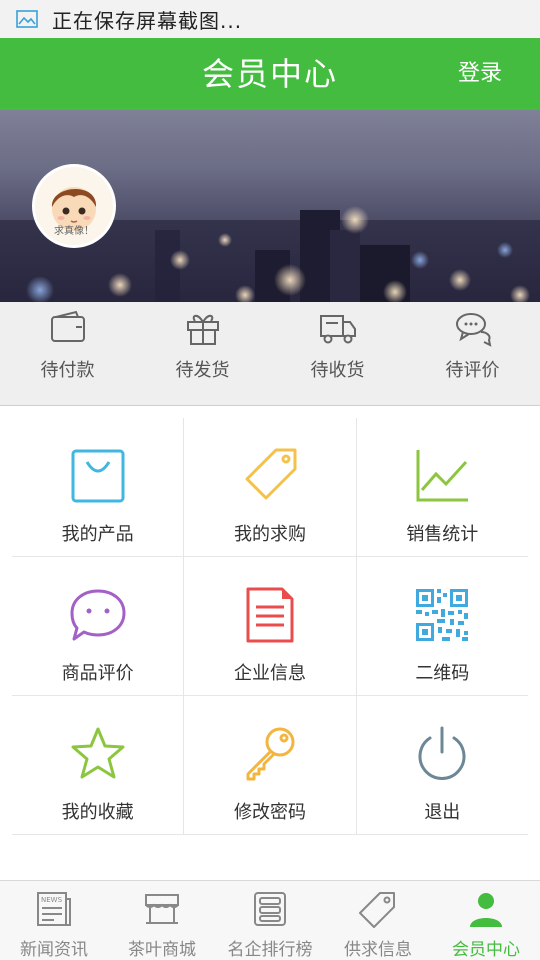  I want to click on menu-row: 商品评价 企业信息 二维码, so click(270, 626).